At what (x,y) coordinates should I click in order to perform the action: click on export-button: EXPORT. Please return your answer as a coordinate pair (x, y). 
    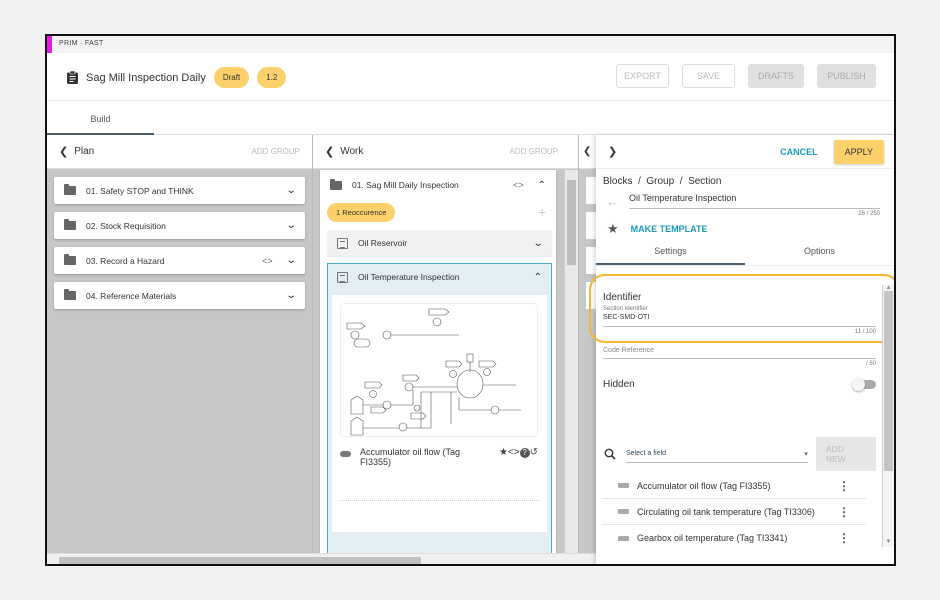
    Looking at the image, I should click on (642, 76).